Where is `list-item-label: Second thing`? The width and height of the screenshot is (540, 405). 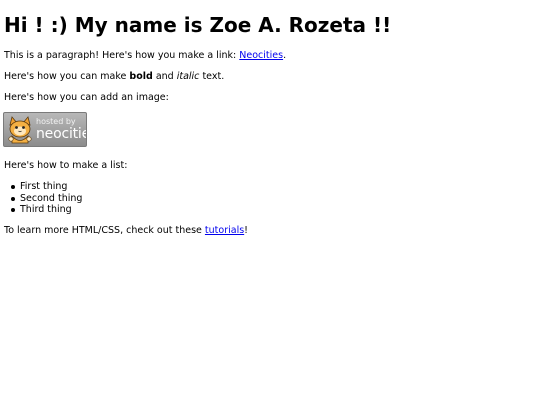 list-item-label: Second thing is located at coordinates (51, 198).